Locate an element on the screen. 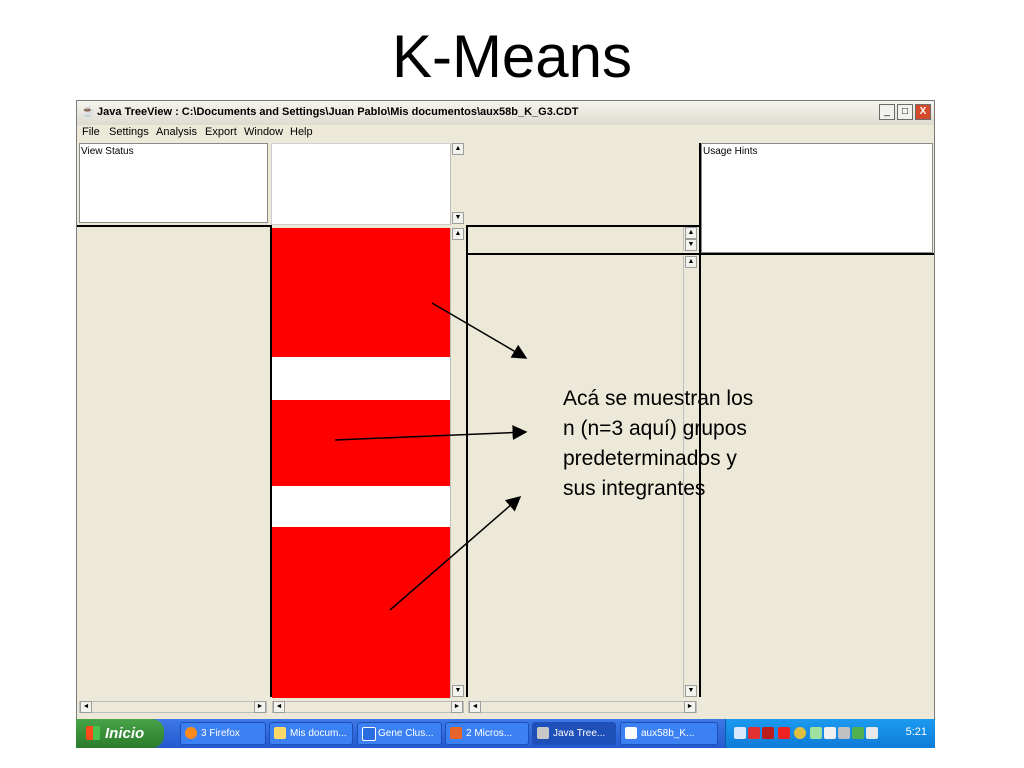 The height and width of the screenshot is (768, 1024). notepad-icon is located at coordinates (631, 733).